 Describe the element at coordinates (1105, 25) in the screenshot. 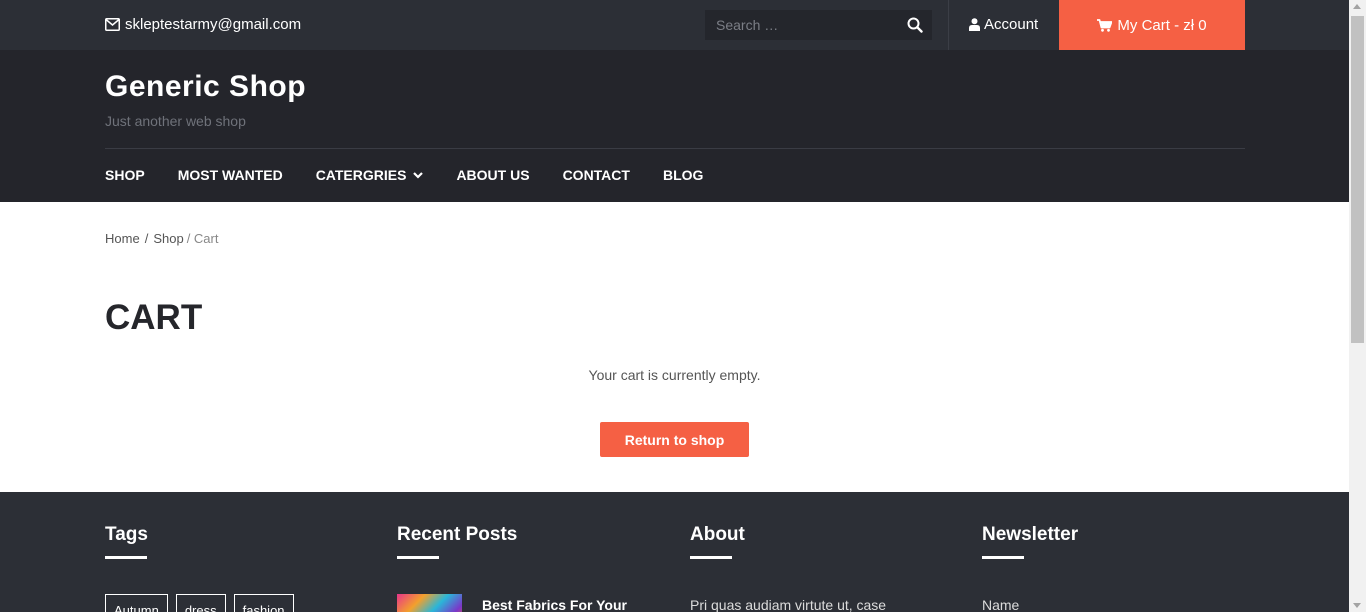

I see `cart-icon` at that location.